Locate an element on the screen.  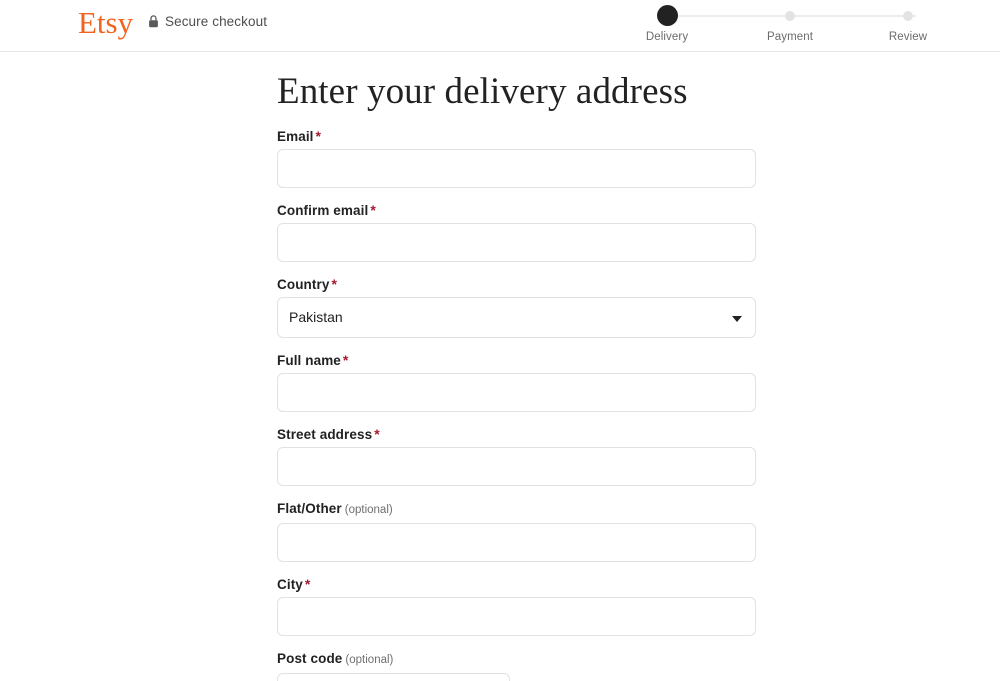
stepper-dot-wrap-payment is located at coordinates (790, 15).